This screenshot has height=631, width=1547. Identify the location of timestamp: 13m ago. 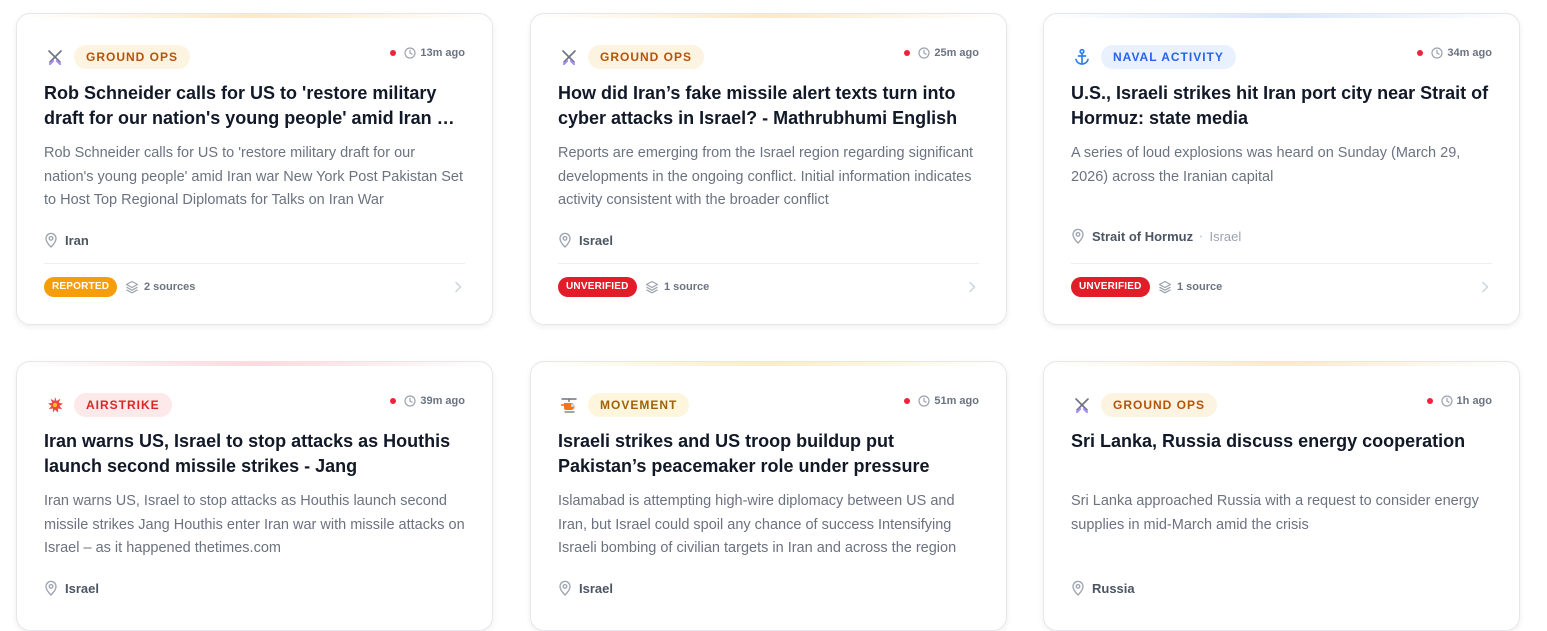
(427, 53).